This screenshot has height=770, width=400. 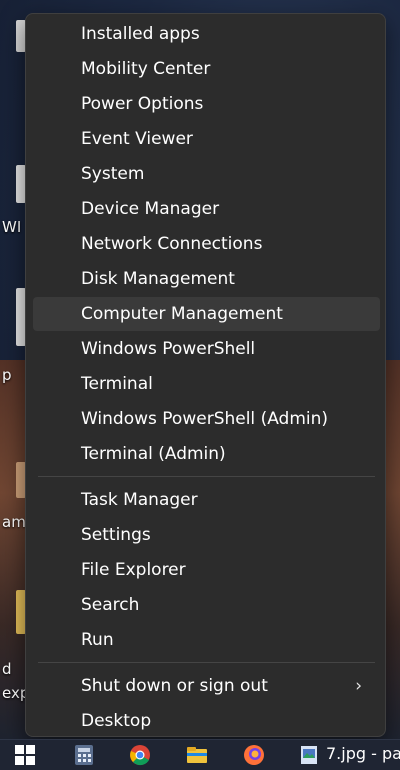 I want to click on menu-item-system: System, so click(x=206, y=174).